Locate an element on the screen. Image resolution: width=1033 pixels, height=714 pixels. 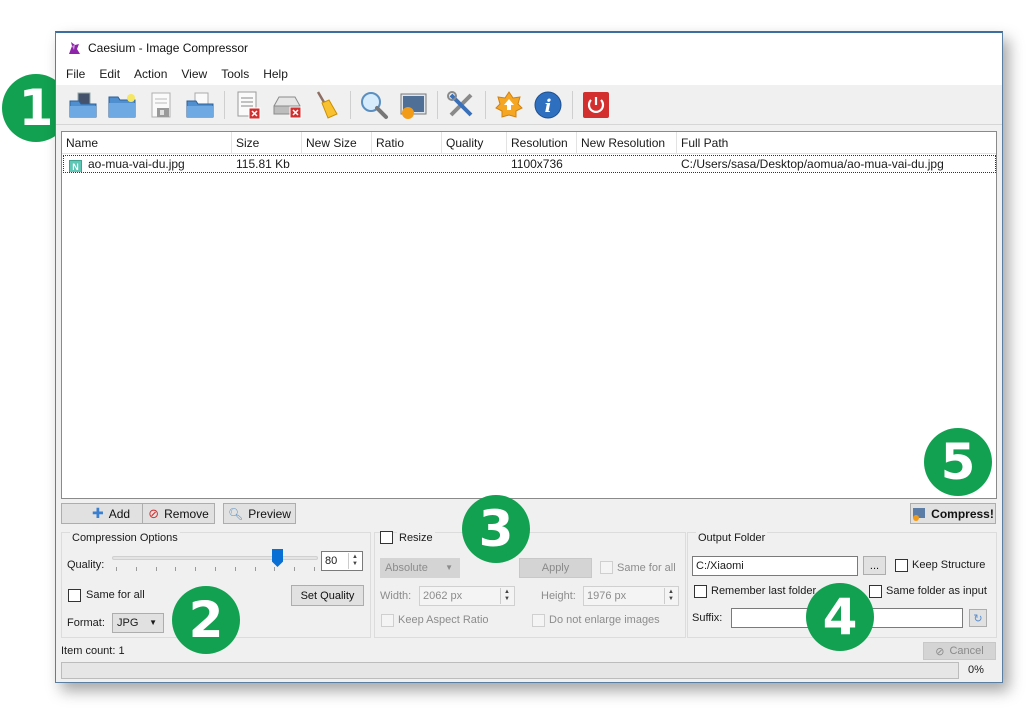
width-value: 2062 px is located at coordinates (443, 596).